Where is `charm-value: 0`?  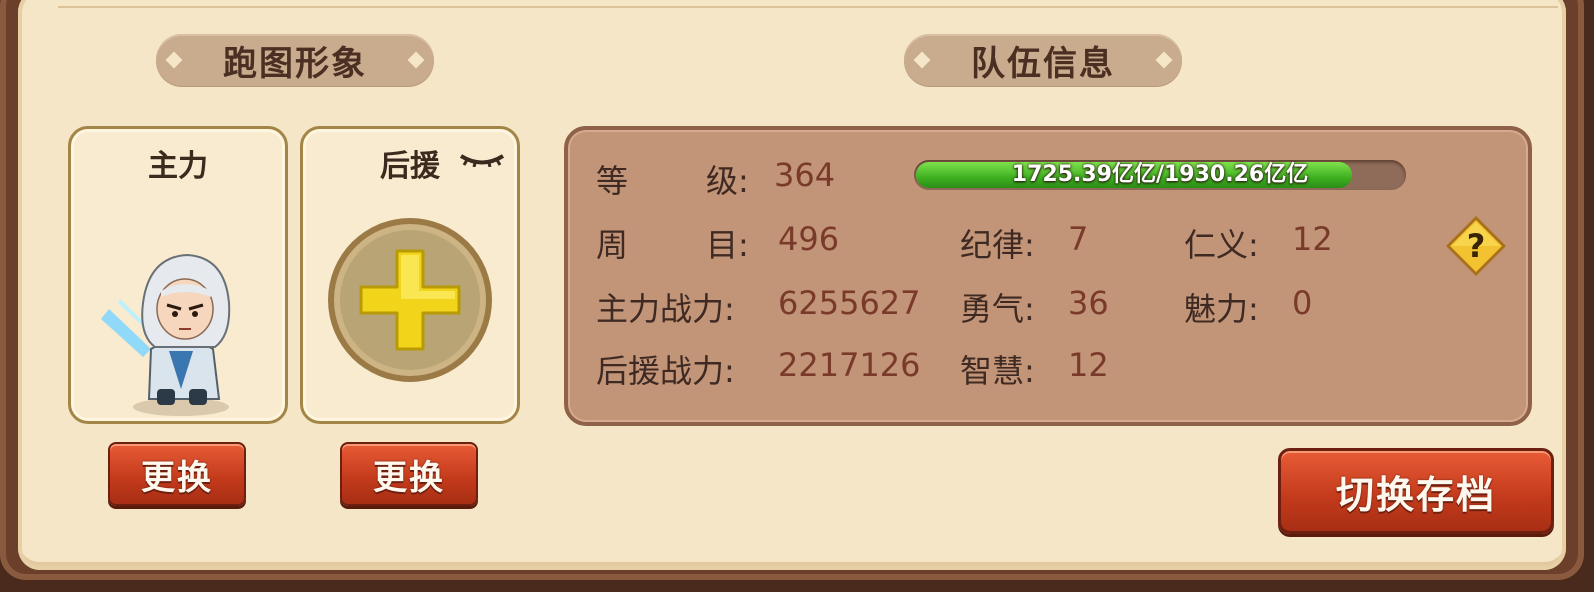 charm-value: 0 is located at coordinates (1302, 303).